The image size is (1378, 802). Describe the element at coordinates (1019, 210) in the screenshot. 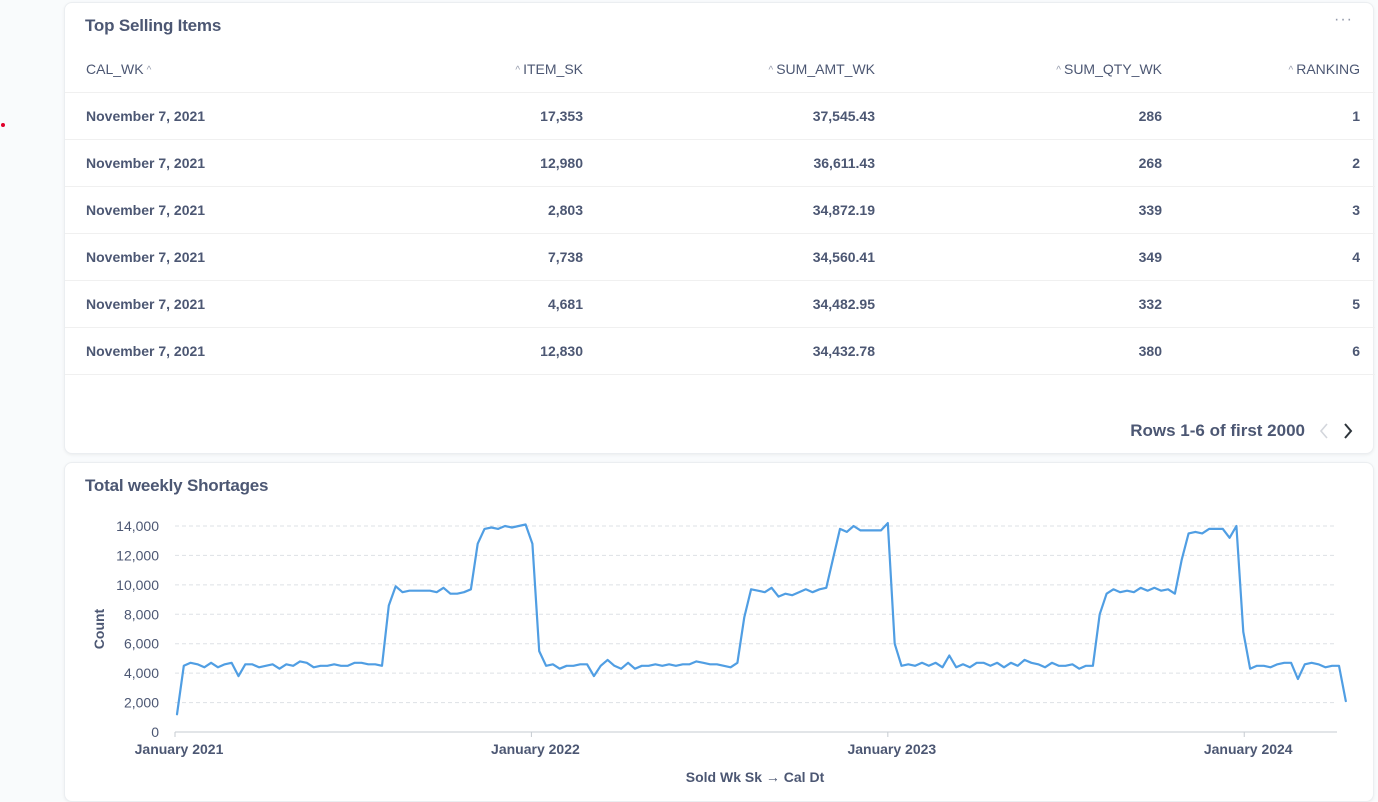

I see `table-cell: 339` at that location.